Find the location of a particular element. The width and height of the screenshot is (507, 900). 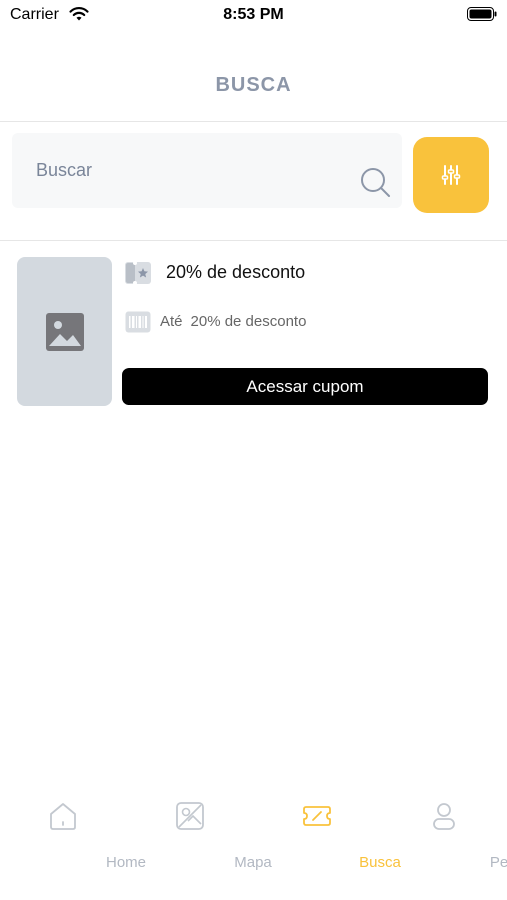

search-icon is located at coordinates (375, 182).